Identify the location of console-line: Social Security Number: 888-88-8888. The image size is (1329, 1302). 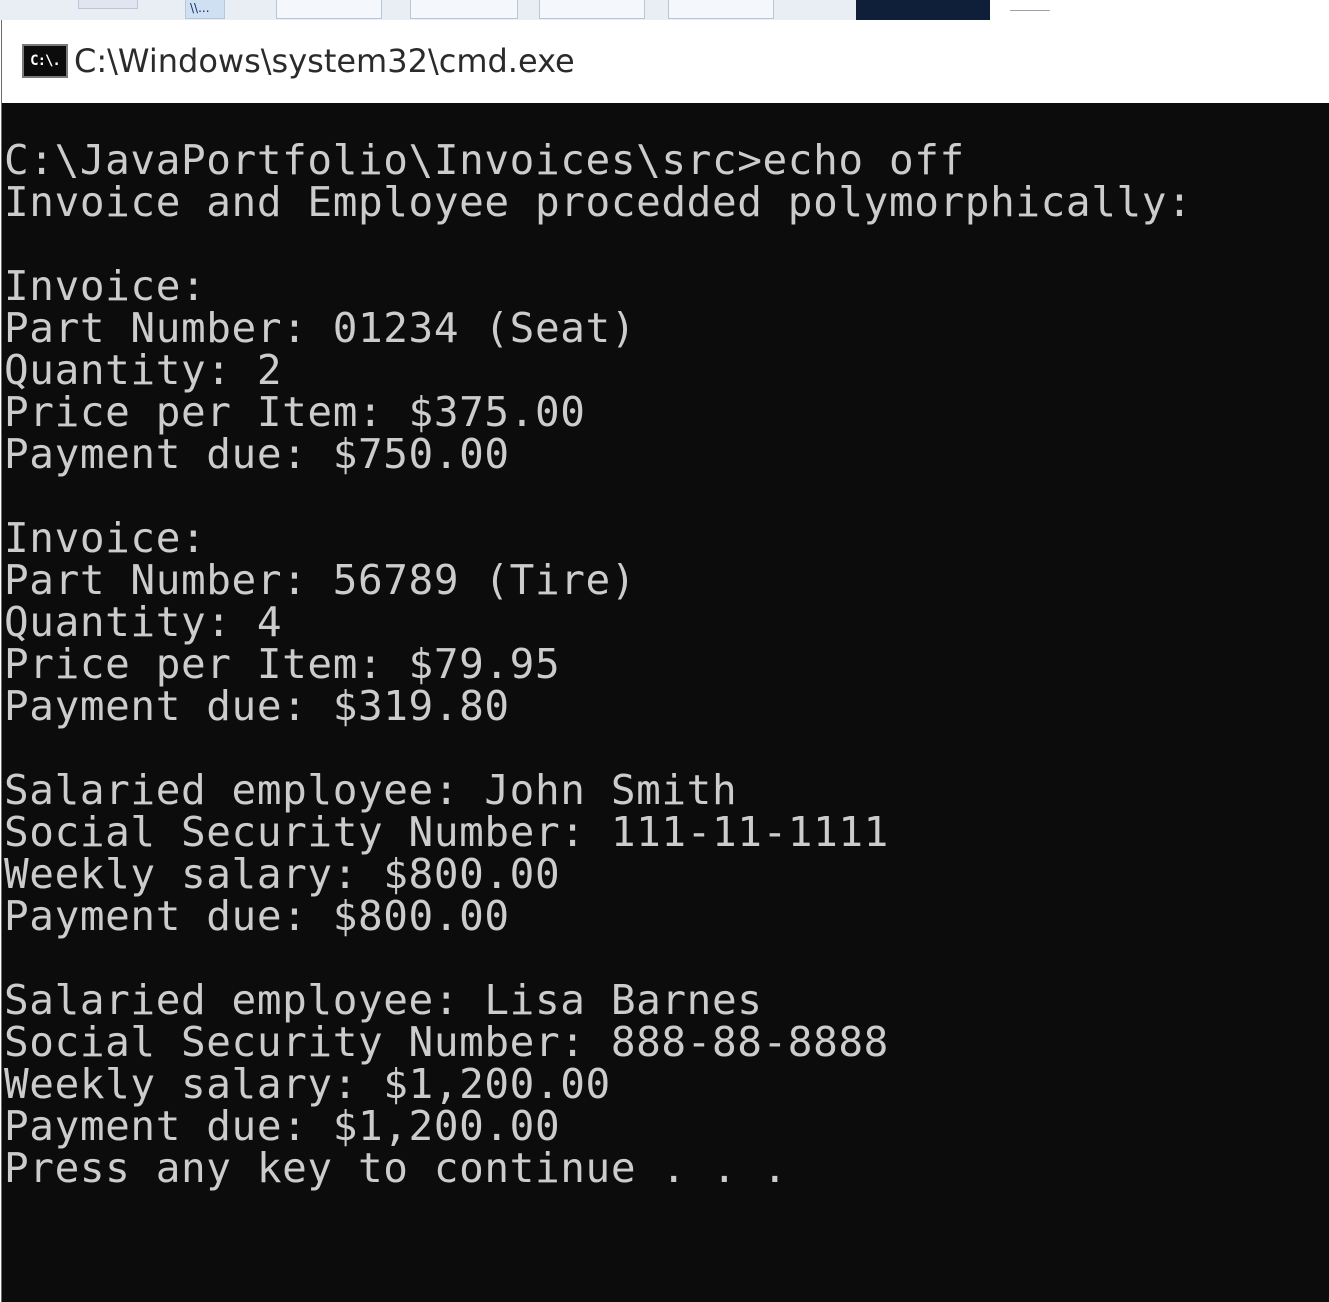
(446, 1042).